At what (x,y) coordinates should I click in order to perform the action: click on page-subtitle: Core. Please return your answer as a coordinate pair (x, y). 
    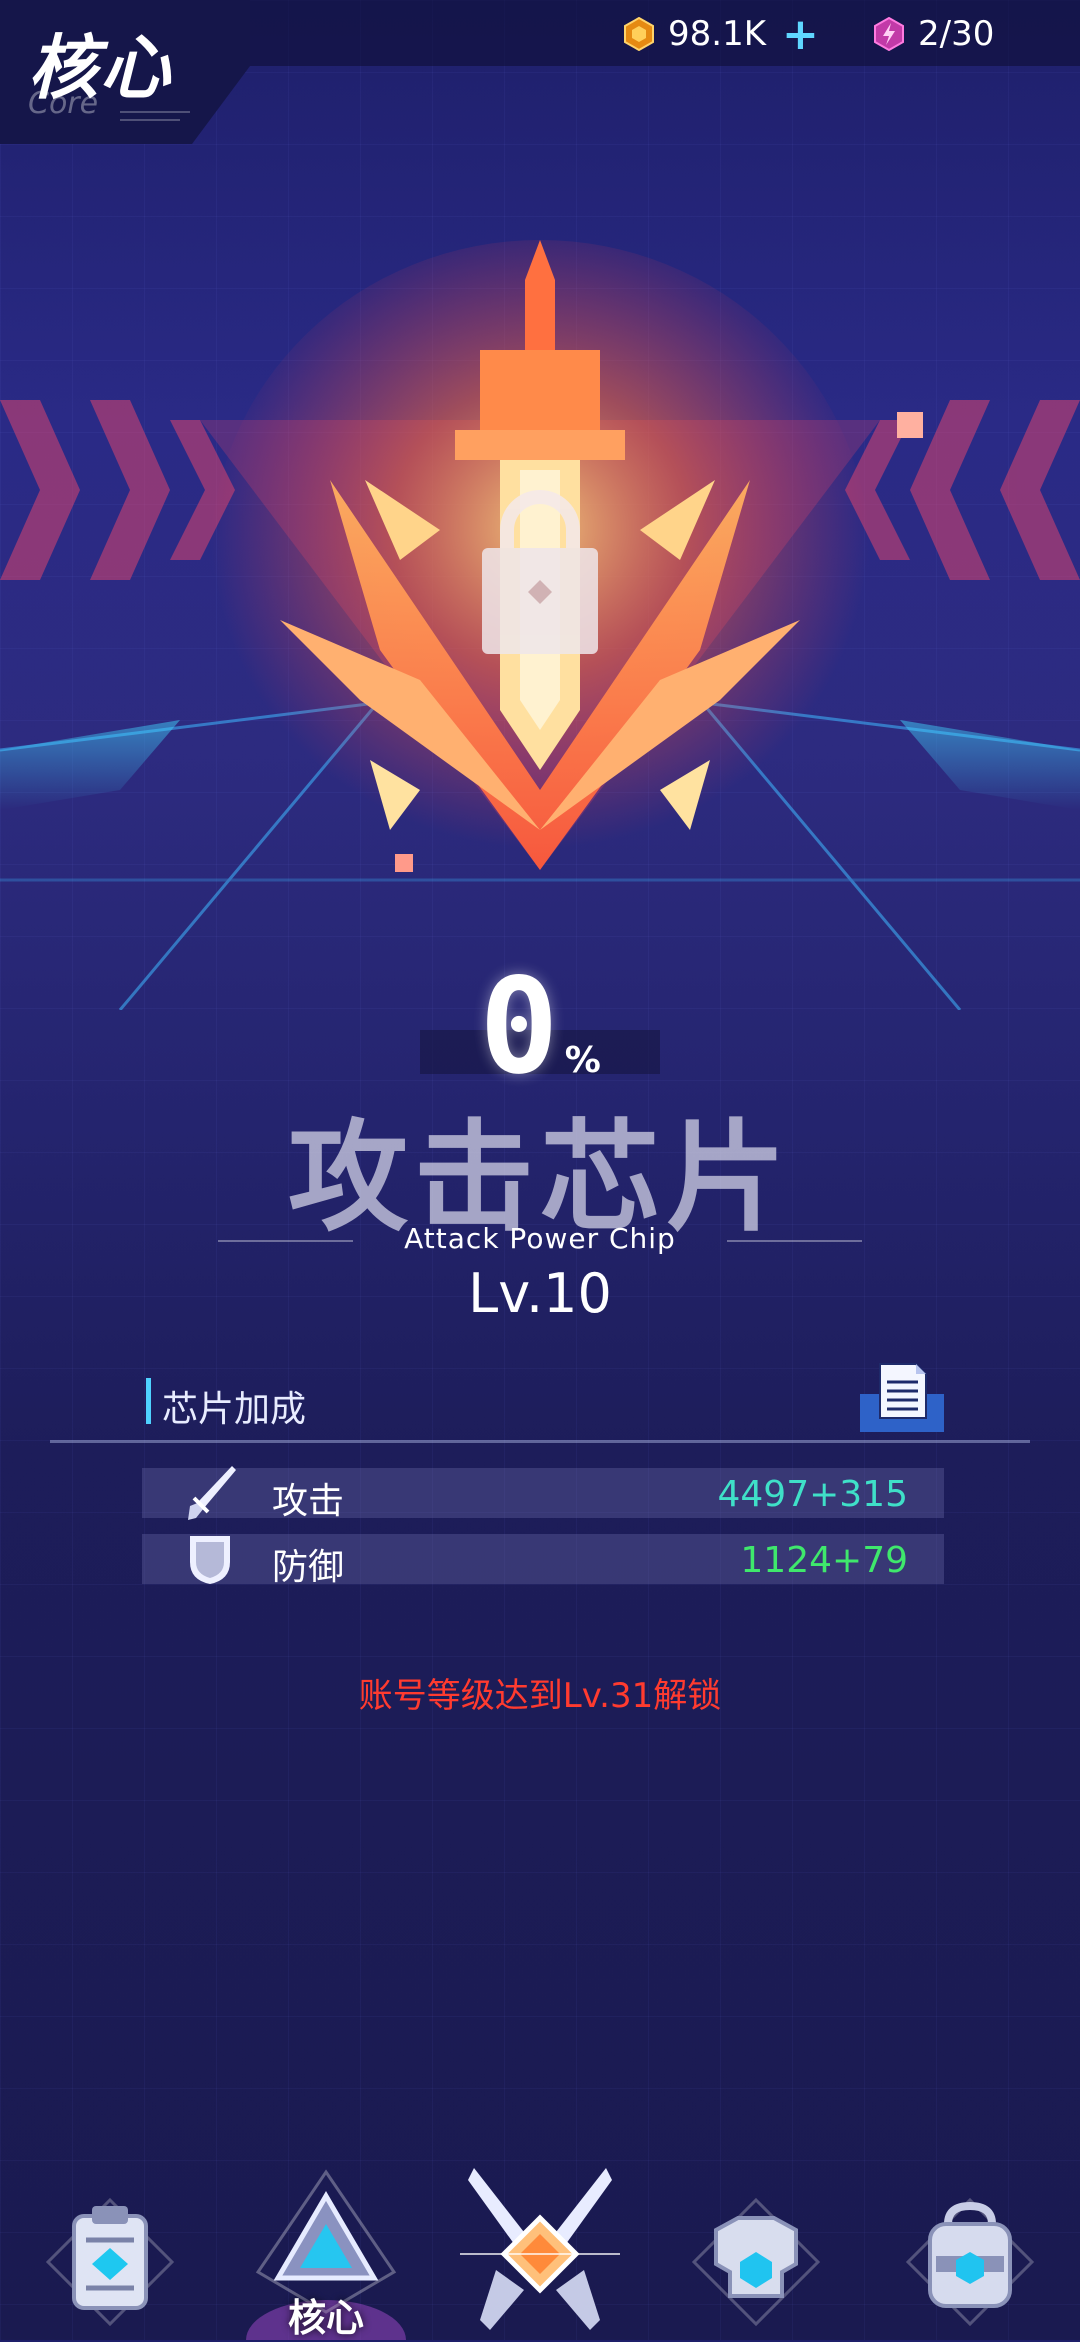
    Looking at the image, I should click on (63, 103).